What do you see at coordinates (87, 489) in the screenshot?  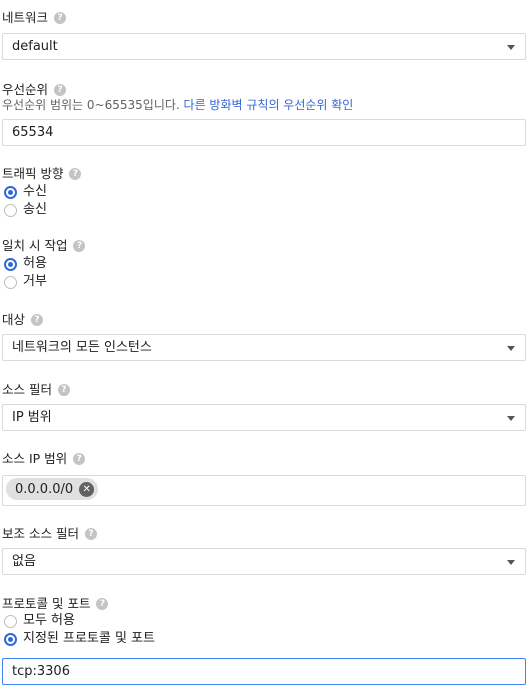 I see `close-circle-icon: ✕` at bounding box center [87, 489].